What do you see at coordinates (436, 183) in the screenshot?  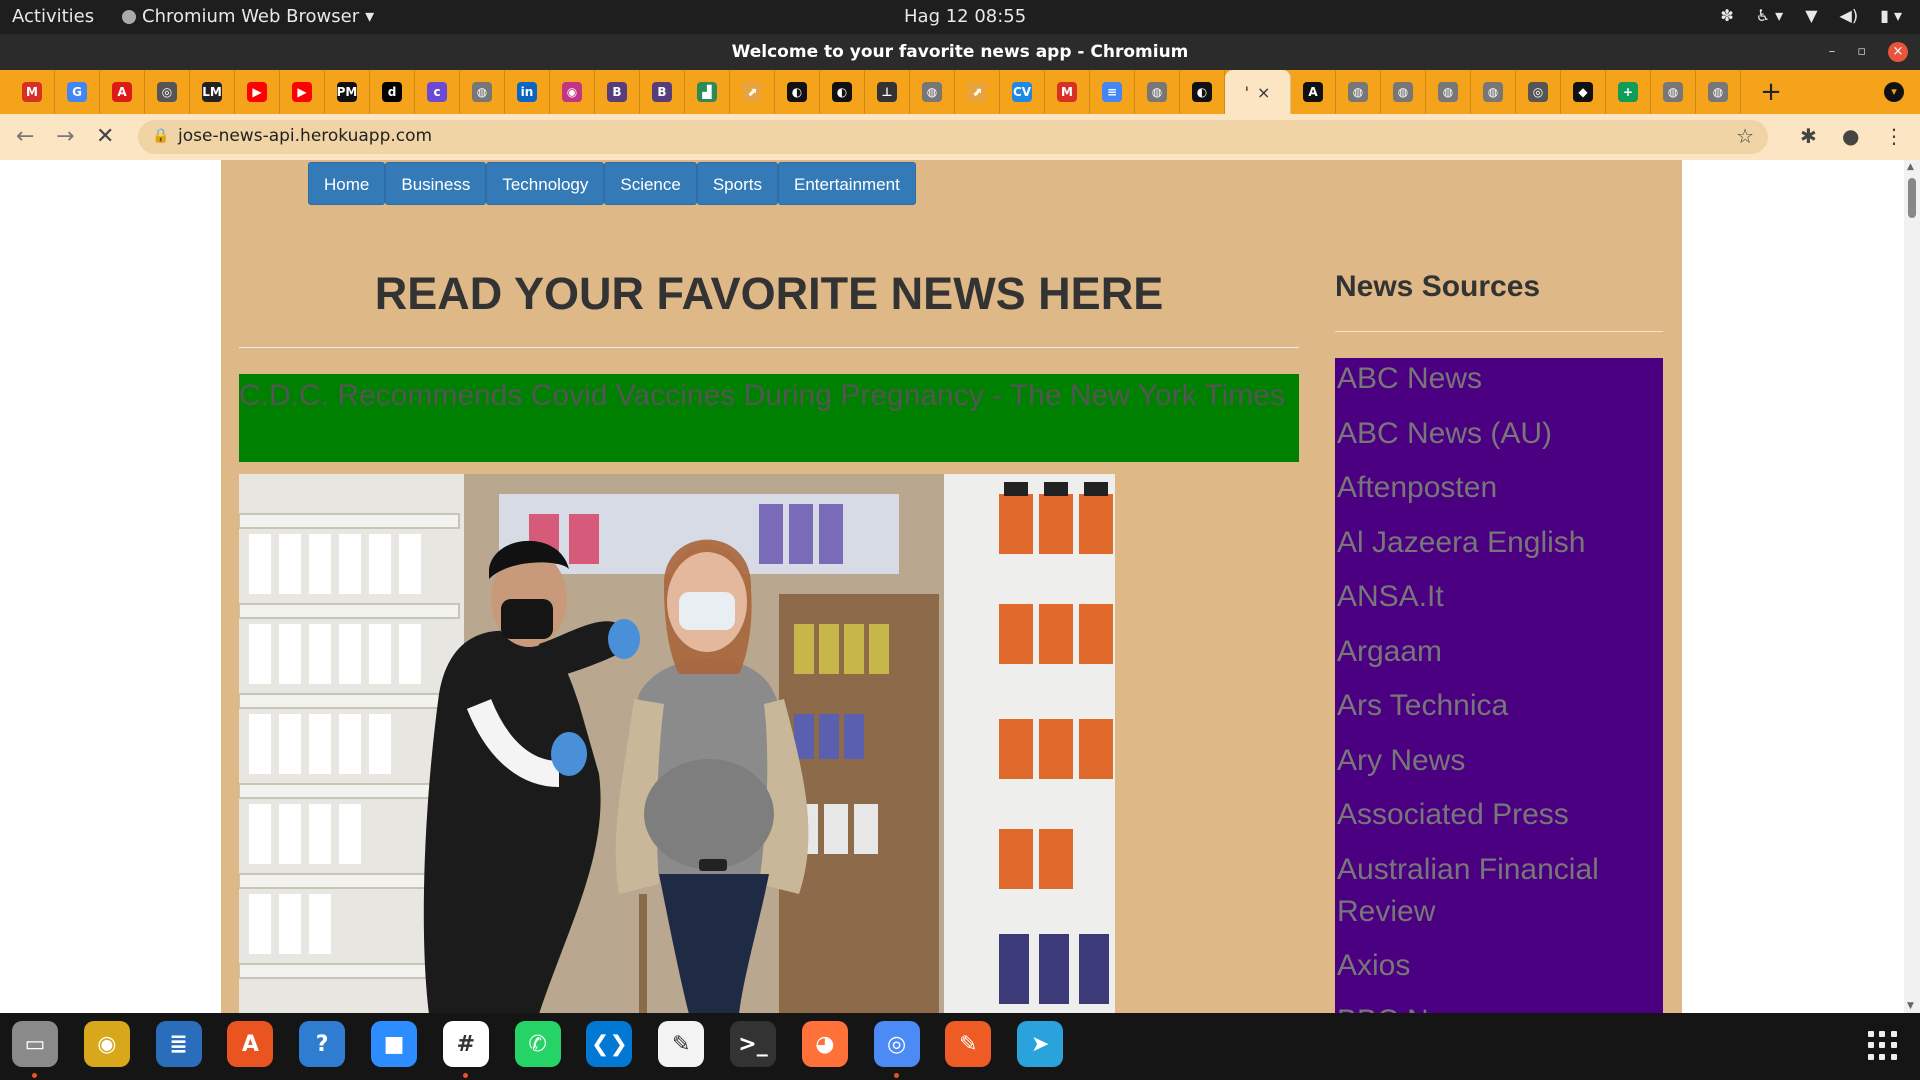 I see `nav-business: Business` at bounding box center [436, 183].